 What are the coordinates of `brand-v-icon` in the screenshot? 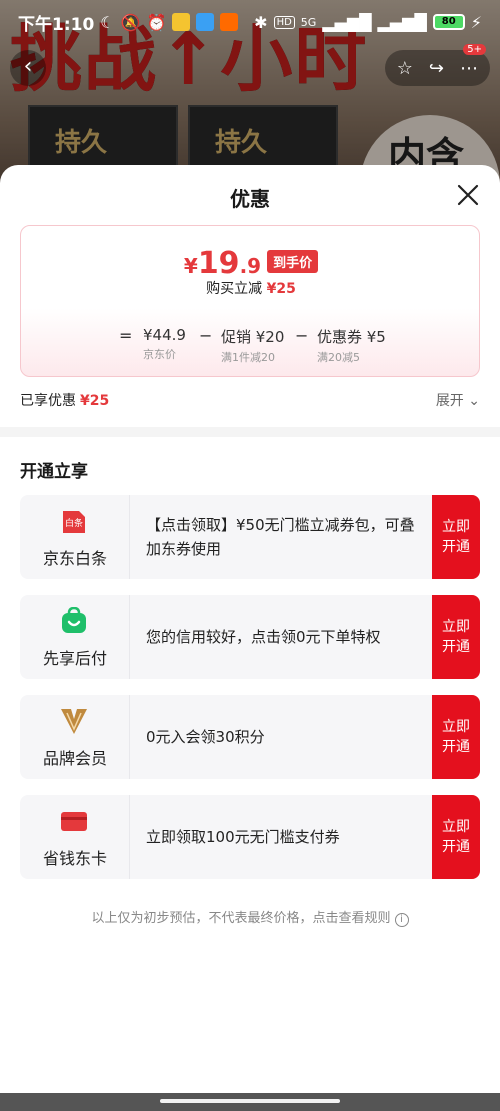 It's located at (74, 721).